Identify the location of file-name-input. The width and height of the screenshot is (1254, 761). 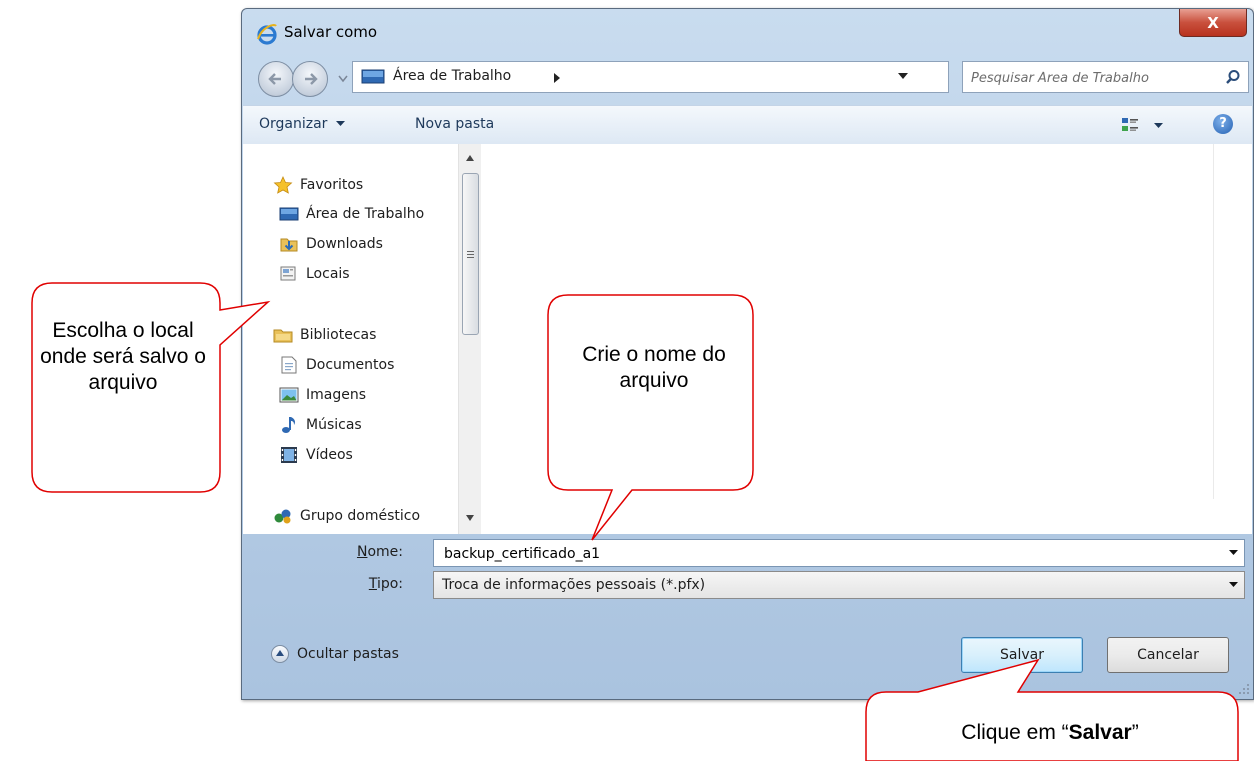
(824, 554).